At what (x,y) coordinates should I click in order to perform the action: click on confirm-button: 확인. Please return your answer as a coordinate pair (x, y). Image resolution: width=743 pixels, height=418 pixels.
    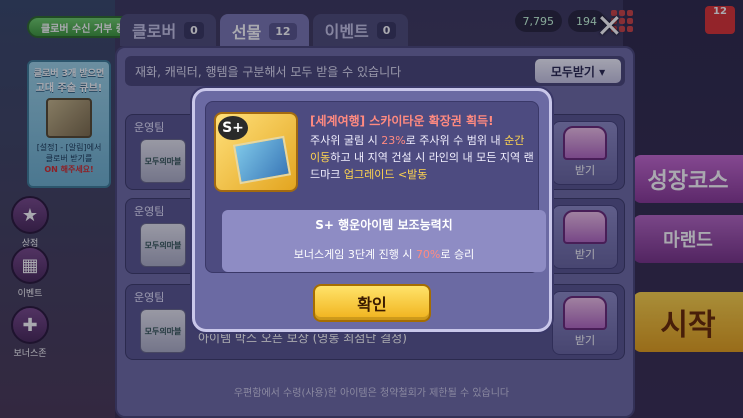
    Looking at the image, I should click on (372, 303).